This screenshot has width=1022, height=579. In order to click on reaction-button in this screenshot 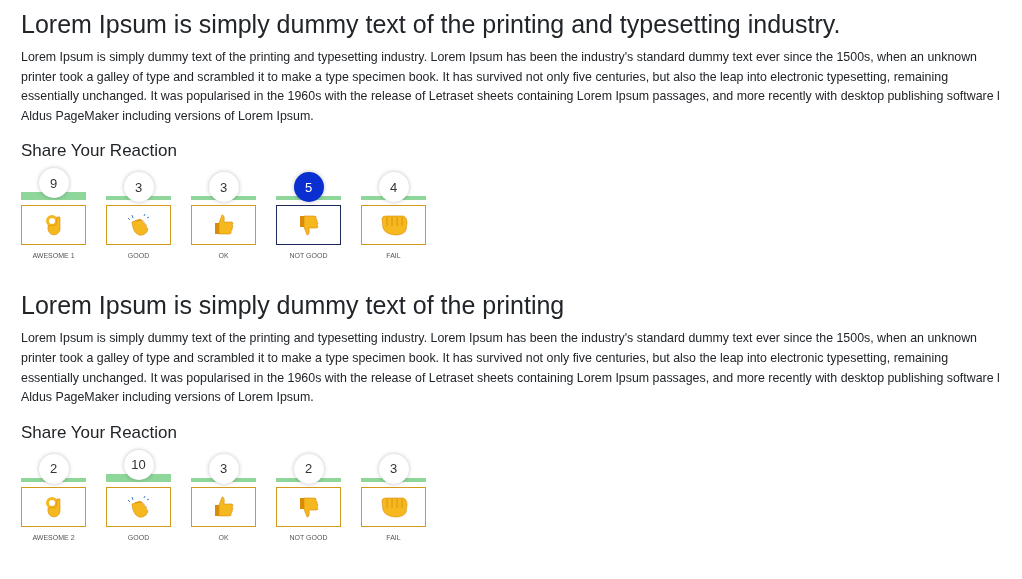, I will do `click(308, 225)`.